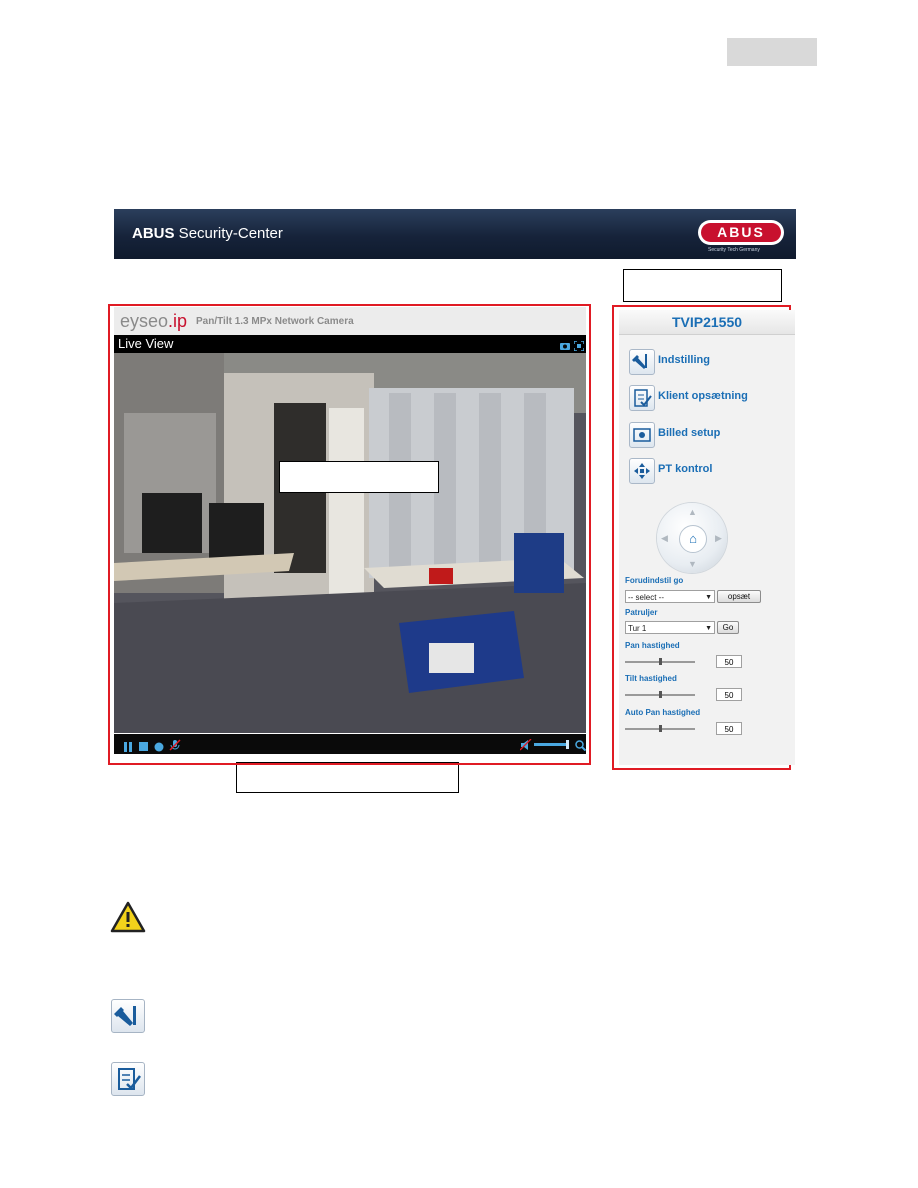 This screenshot has width=918, height=1188. Describe the element at coordinates (646, 597) in the screenshot. I see `preset-select-value: -- select --` at that location.